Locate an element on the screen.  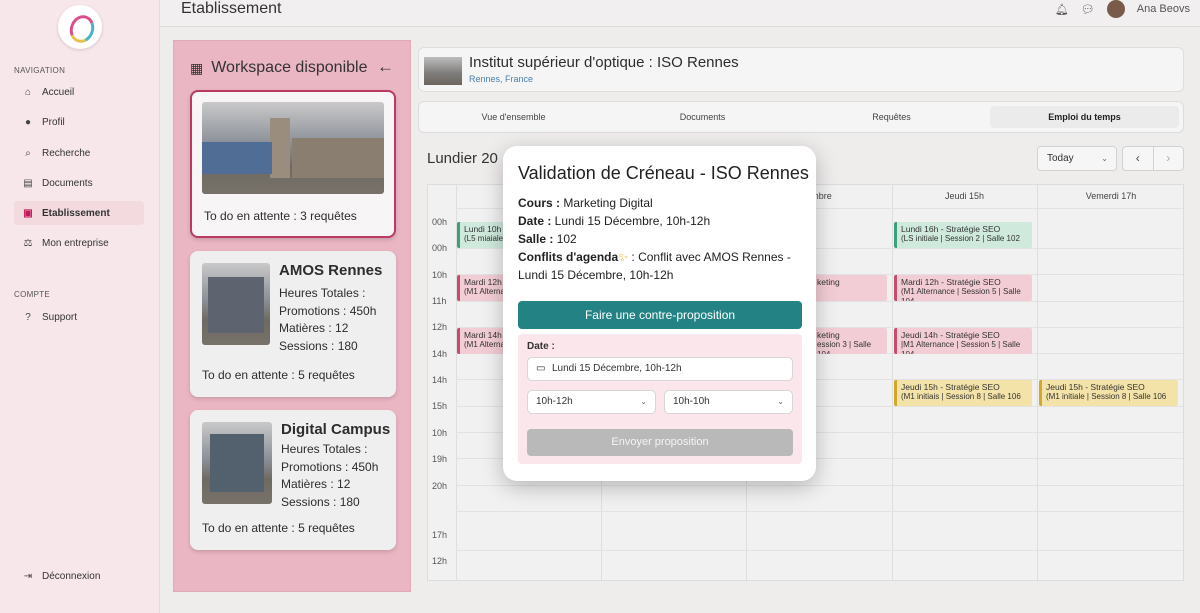
sidebar-item-etablissement: ▣ Etablissement is located at coordinates (79, 213).